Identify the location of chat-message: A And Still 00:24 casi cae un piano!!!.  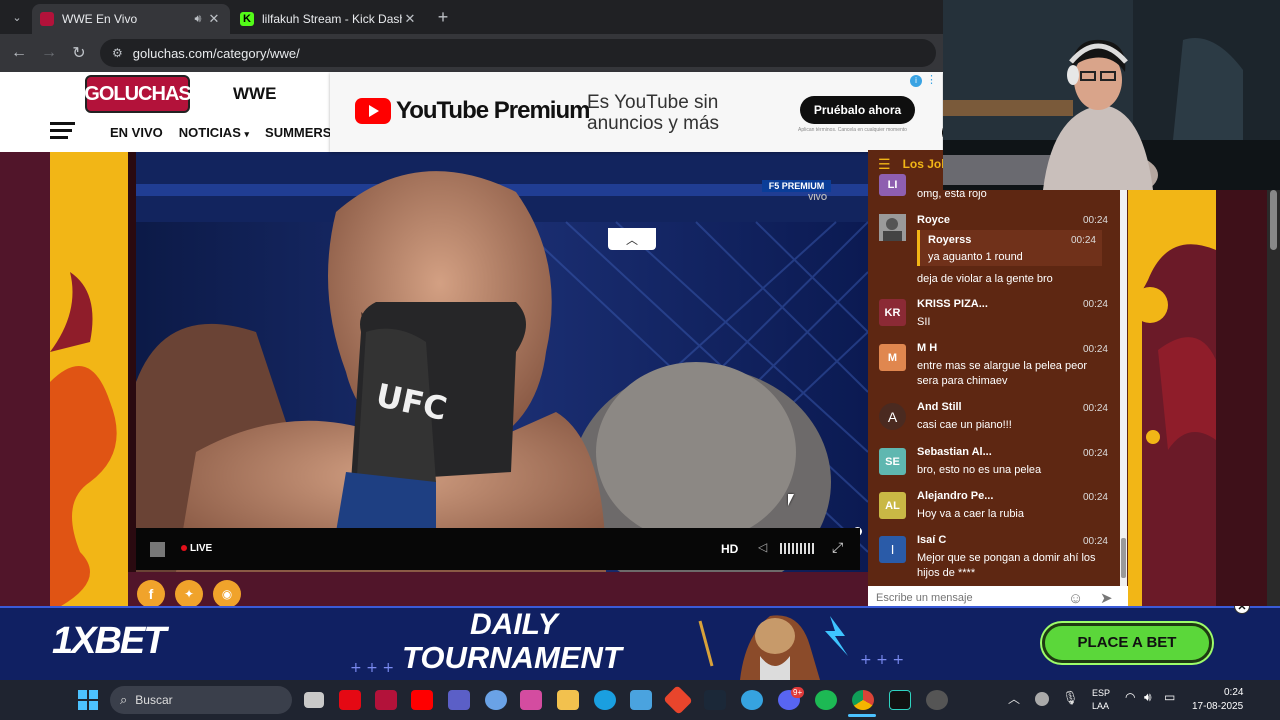
(992, 421).